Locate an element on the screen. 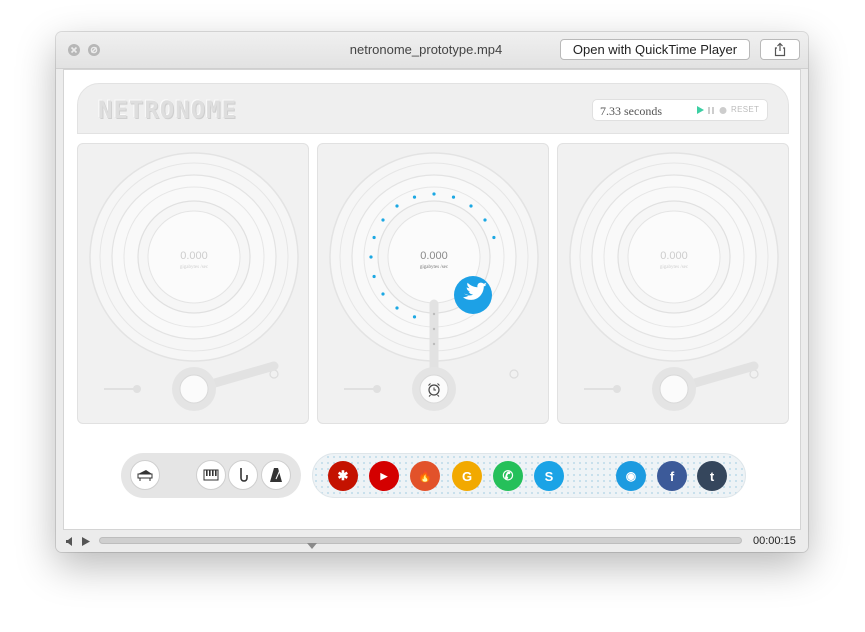 The width and height of the screenshot is (865, 632). piano-icon is located at coordinates (145, 475).